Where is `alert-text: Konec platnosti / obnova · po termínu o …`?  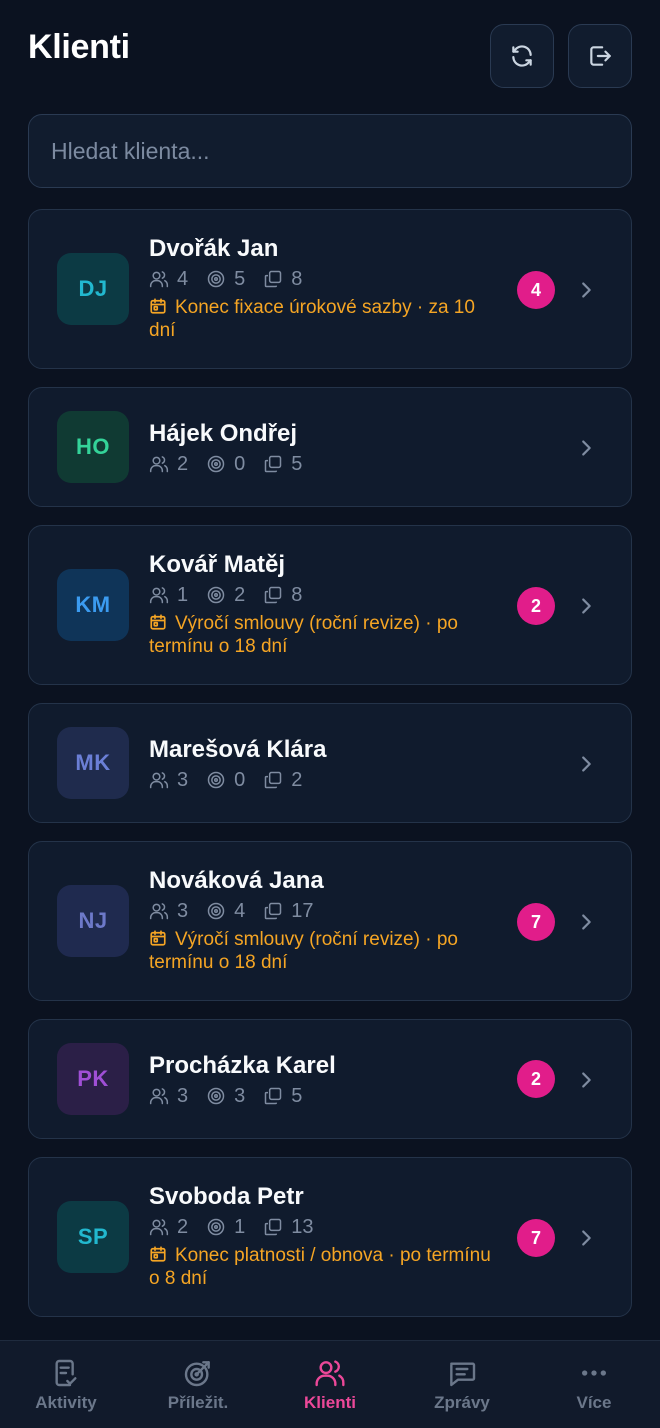
alert-text: Konec platnosti / obnova · po termínu o … is located at coordinates (320, 1267).